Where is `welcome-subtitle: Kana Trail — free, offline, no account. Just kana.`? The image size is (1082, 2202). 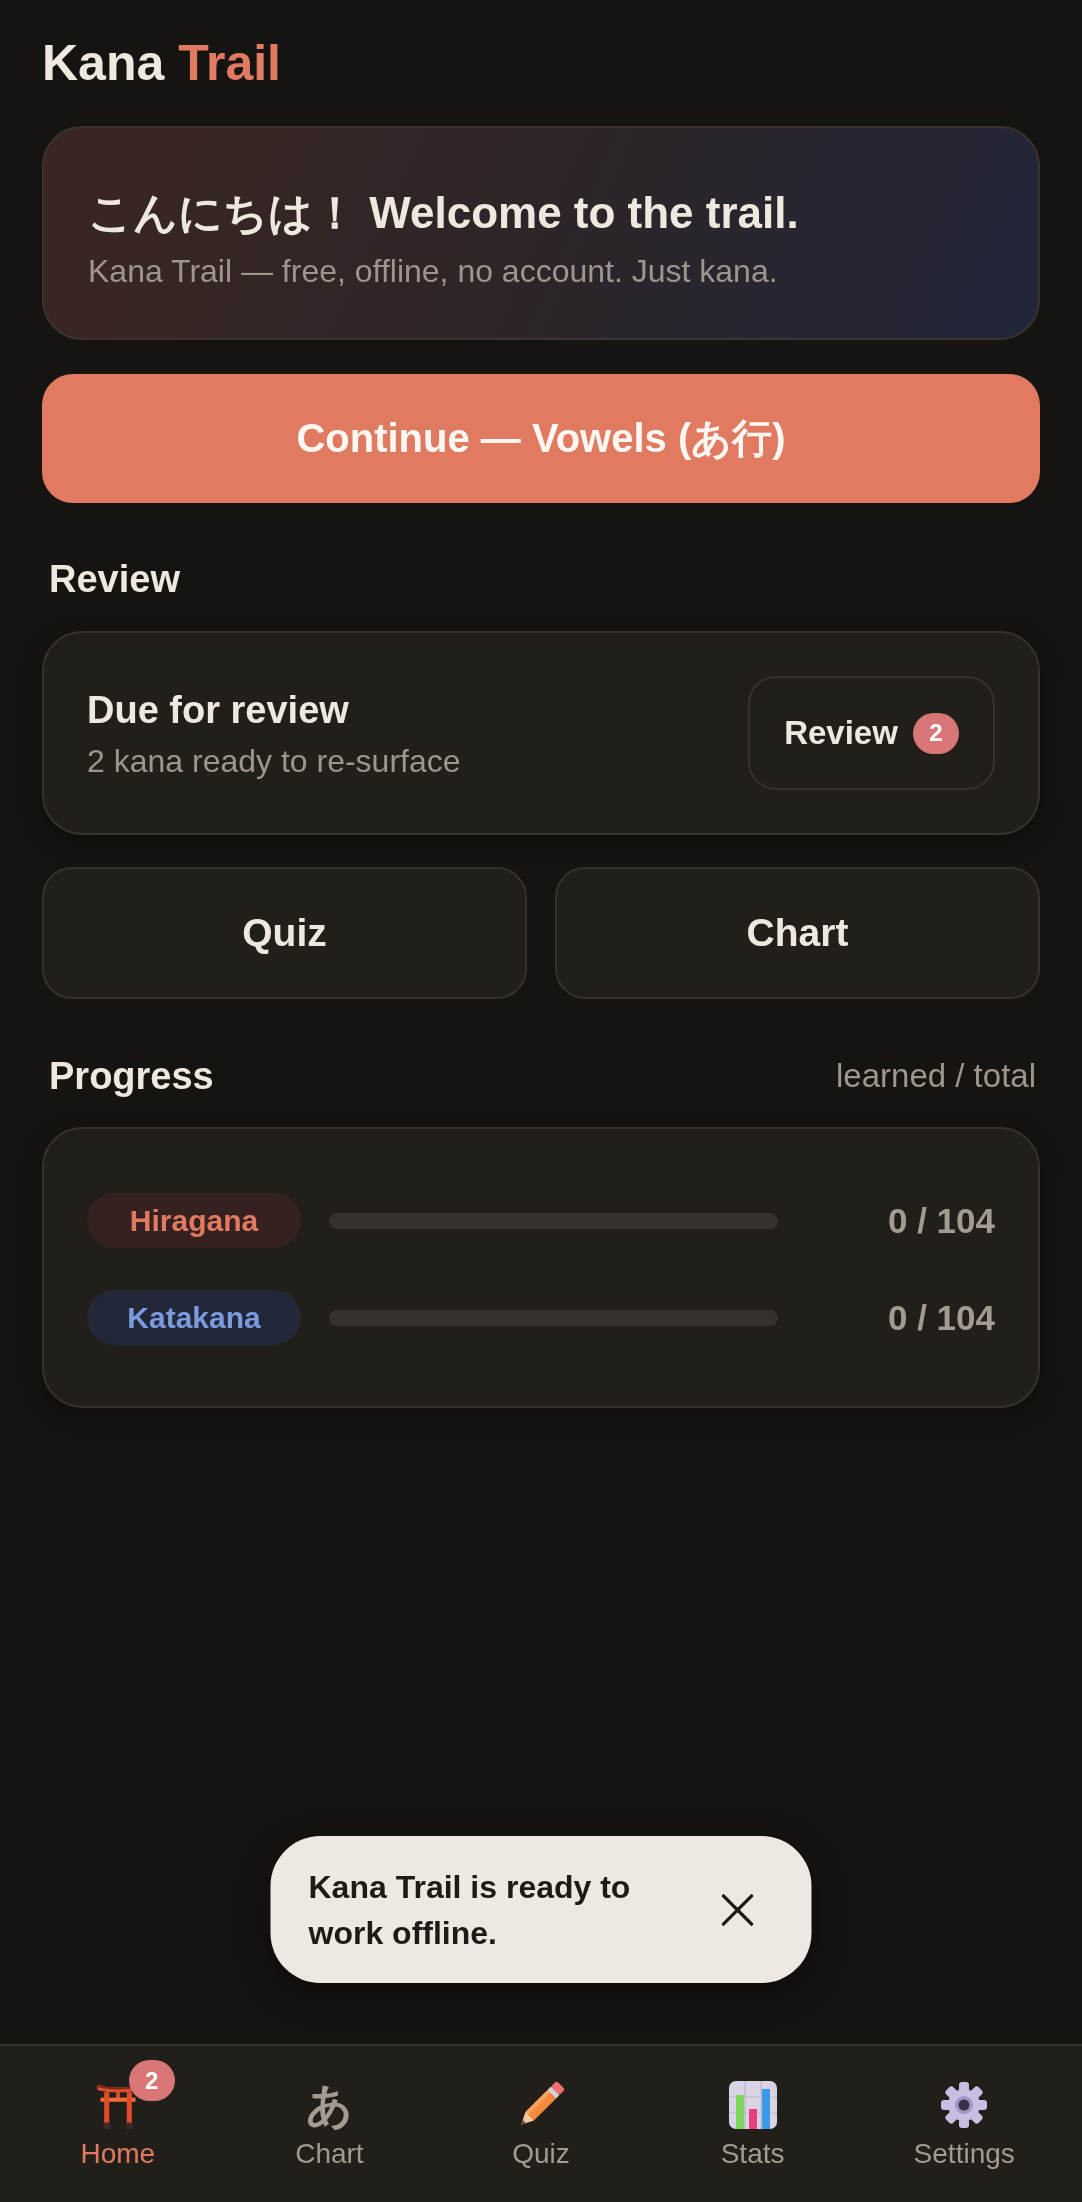
welcome-subtitle: Kana Trail — free, offline, no account. Just kana. is located at coordinates (433, 271).